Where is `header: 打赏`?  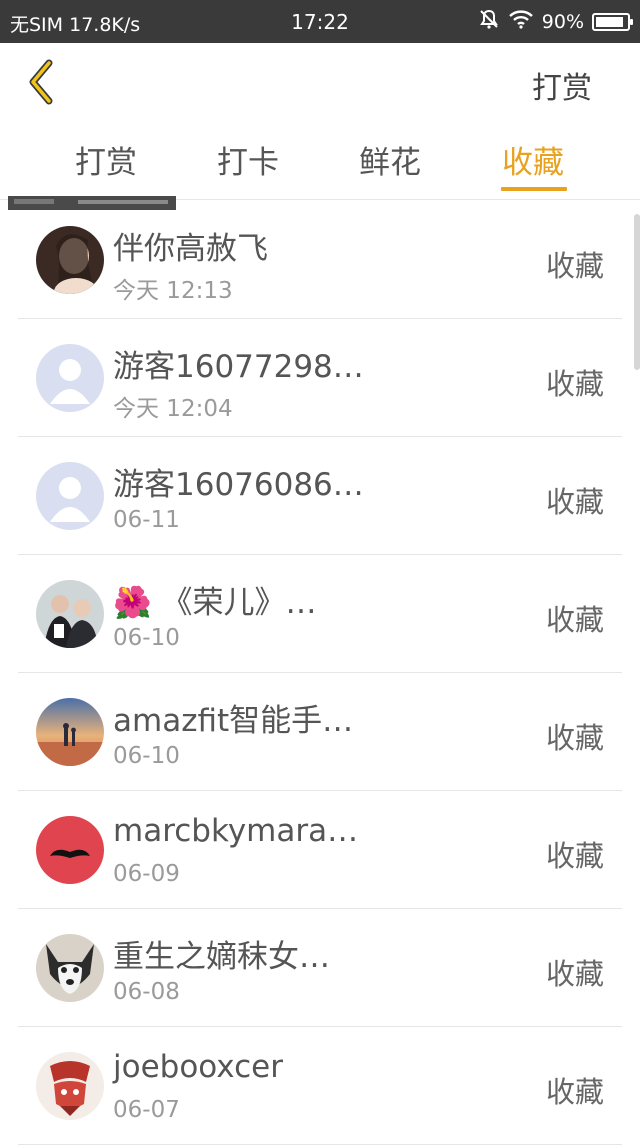
header: 打赏 is located at coordinates (320, 83).